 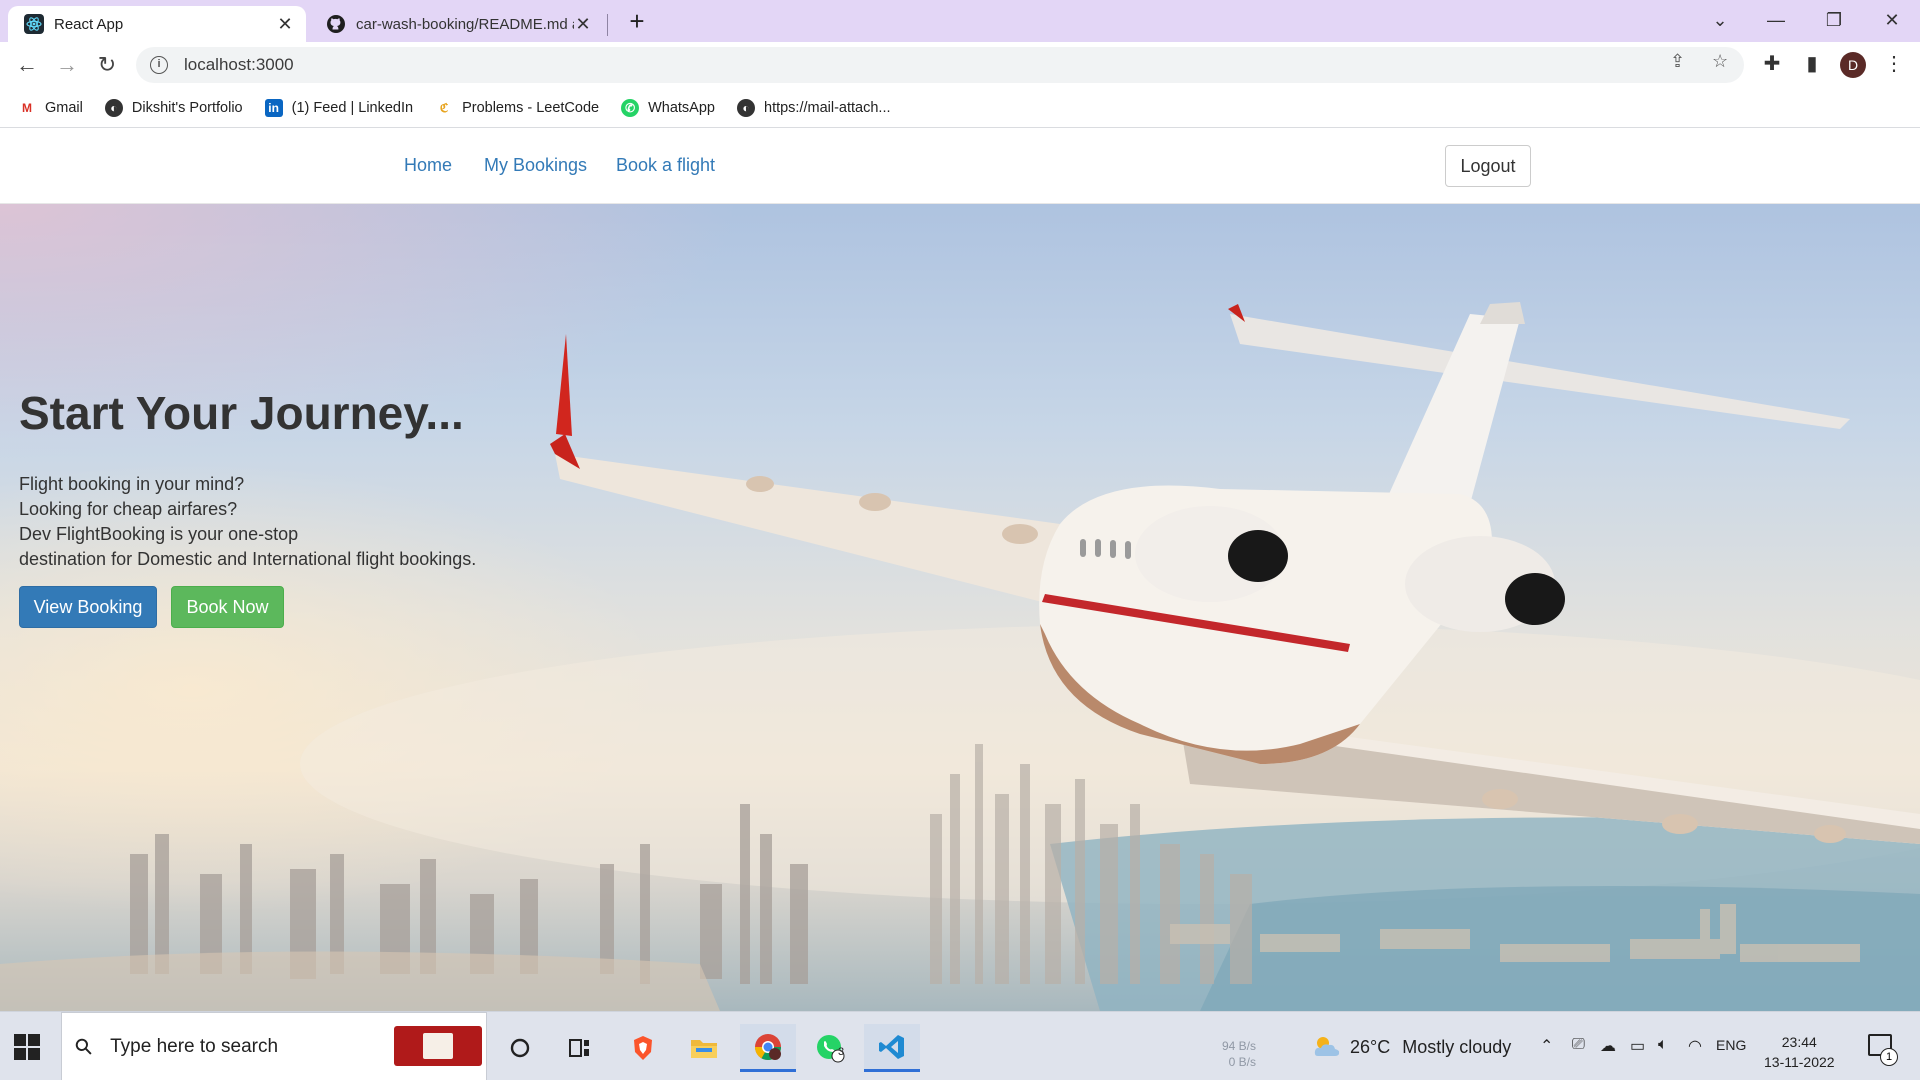 I want to click on nav-link-home: Home, so click(x=428, y=165).